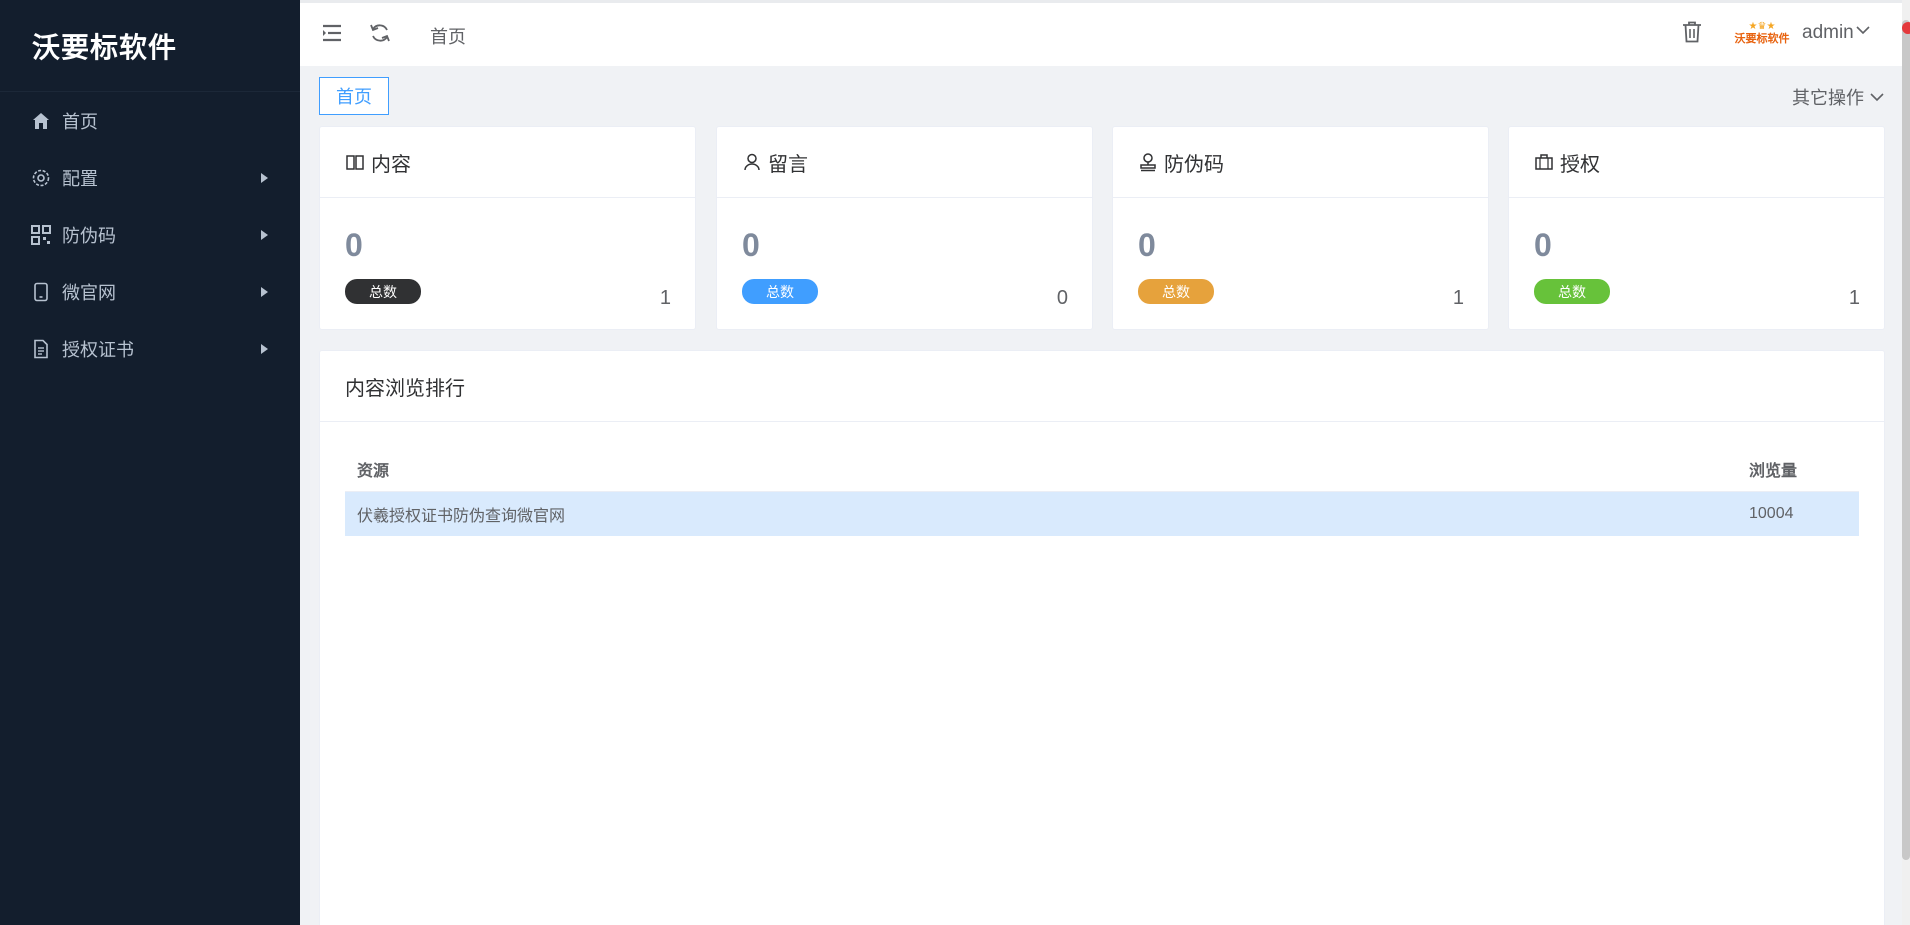  I want to click on card-header: 内容, so click(507, 162).